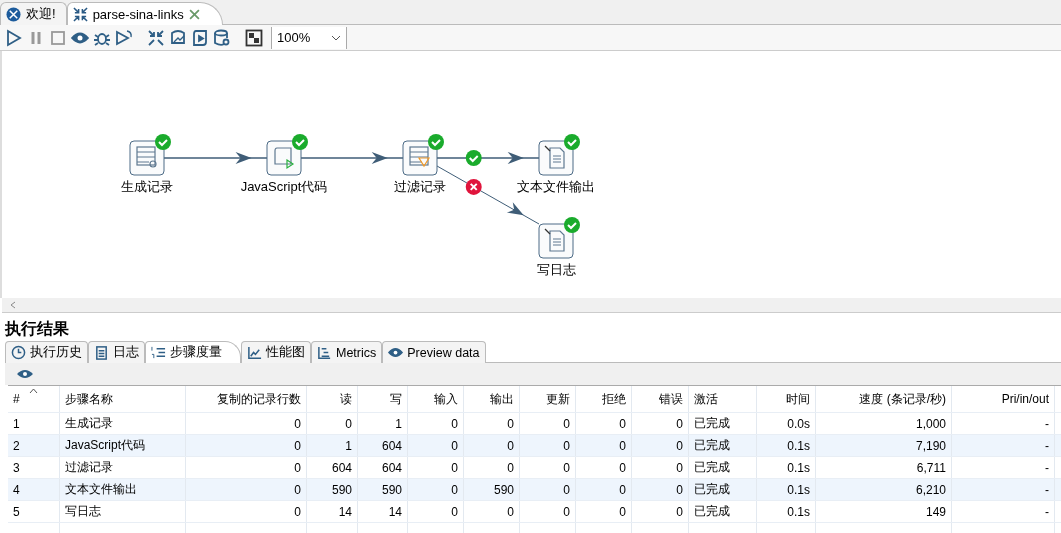 The width and height of the screenshot is (1061, 533). I want to click on result-tab: Metrics, so click(347, 352).